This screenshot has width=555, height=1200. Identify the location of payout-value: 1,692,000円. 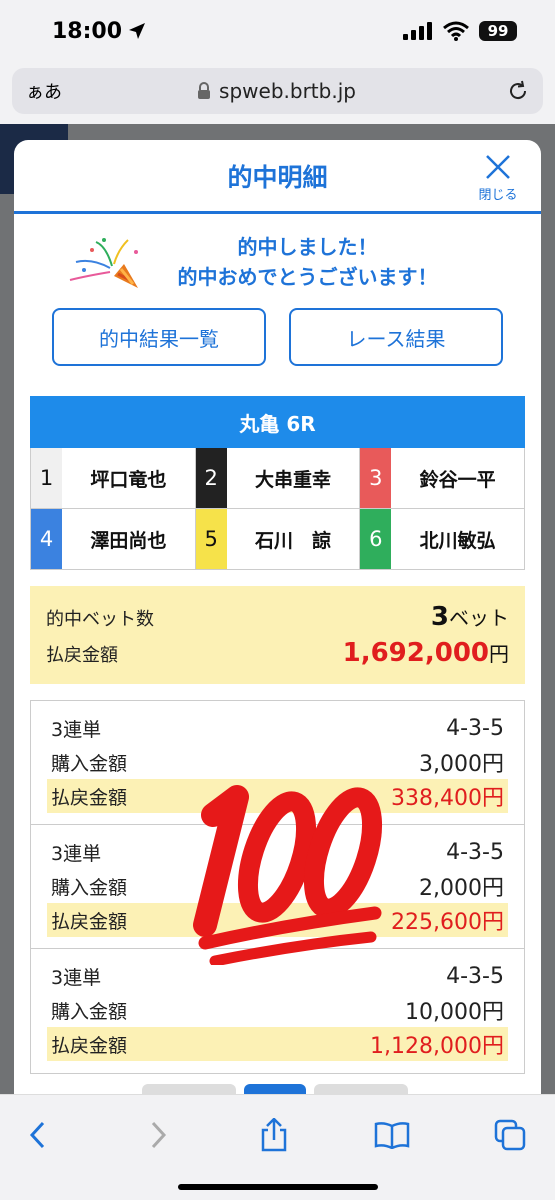
(426, 653).